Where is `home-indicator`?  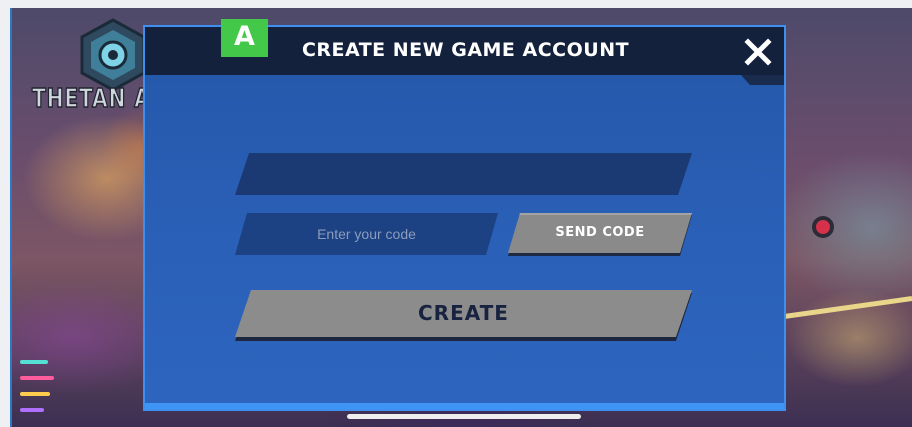
home-indicator is located at coordinates (464, 416).